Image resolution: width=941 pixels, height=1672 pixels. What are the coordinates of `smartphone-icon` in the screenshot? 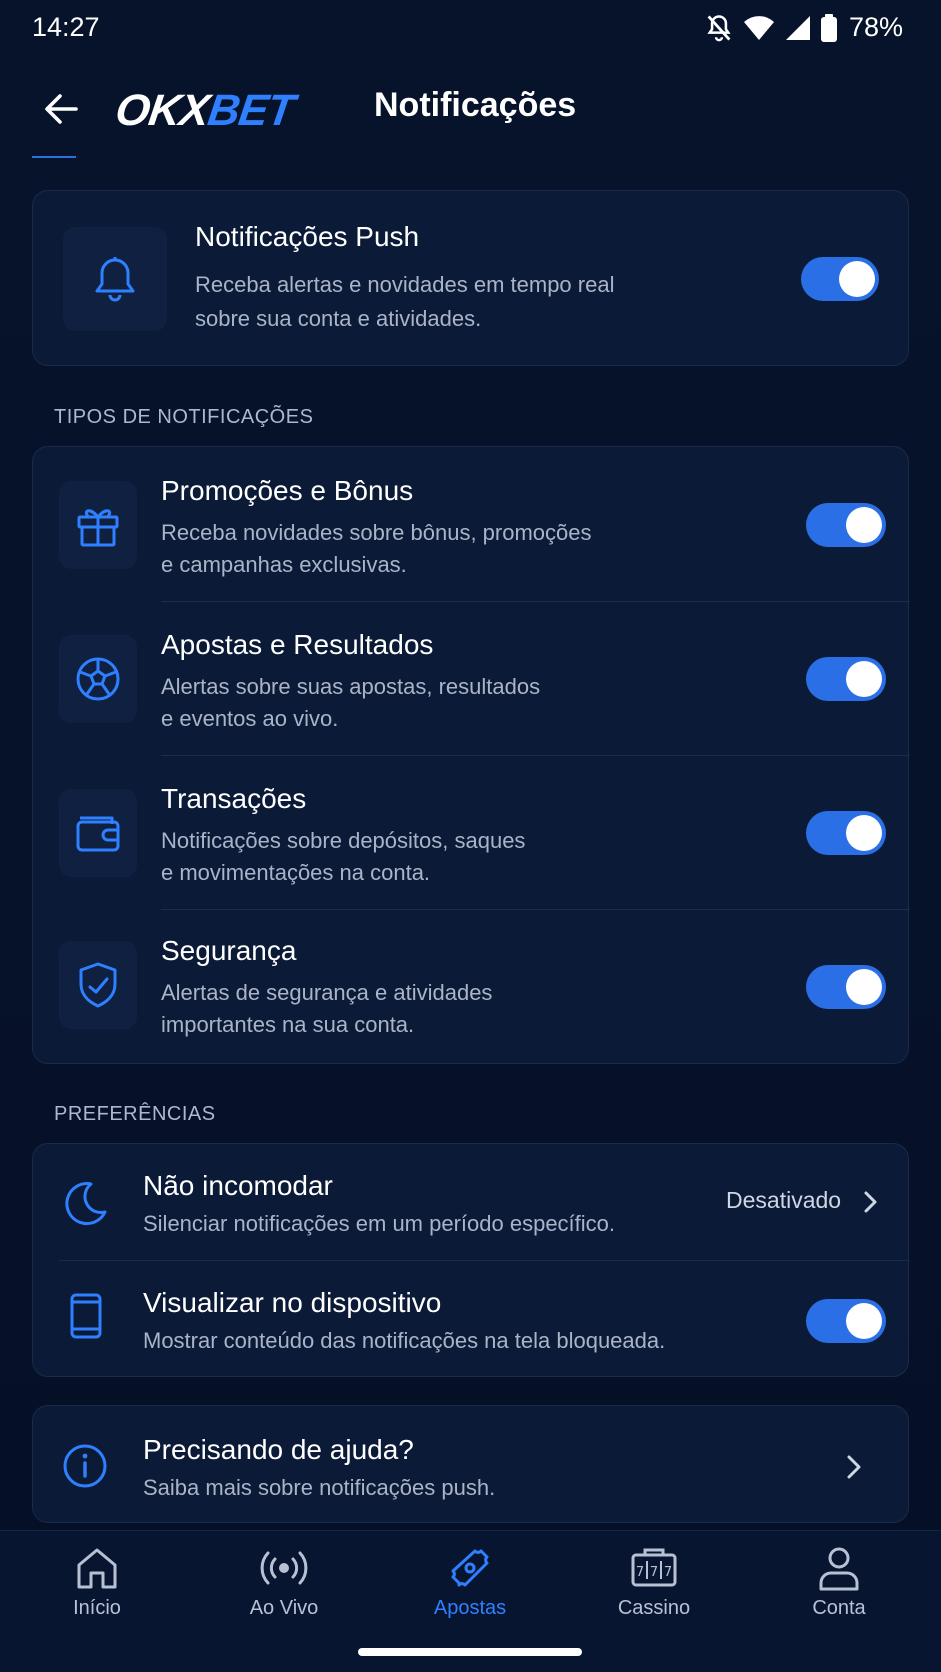 It's located at (86, 1316).